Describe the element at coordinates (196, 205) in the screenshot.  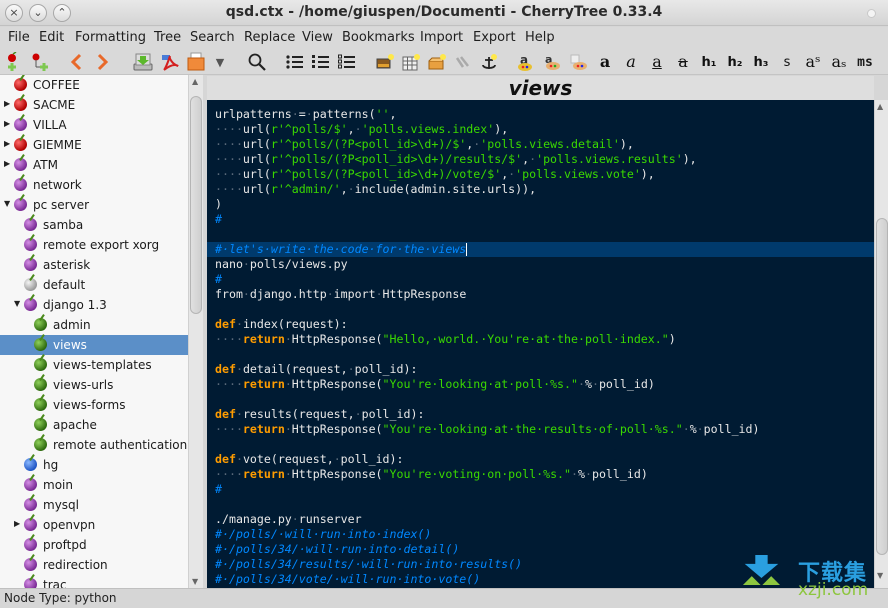
I see `tree-scrollbar-thumb` at that location.